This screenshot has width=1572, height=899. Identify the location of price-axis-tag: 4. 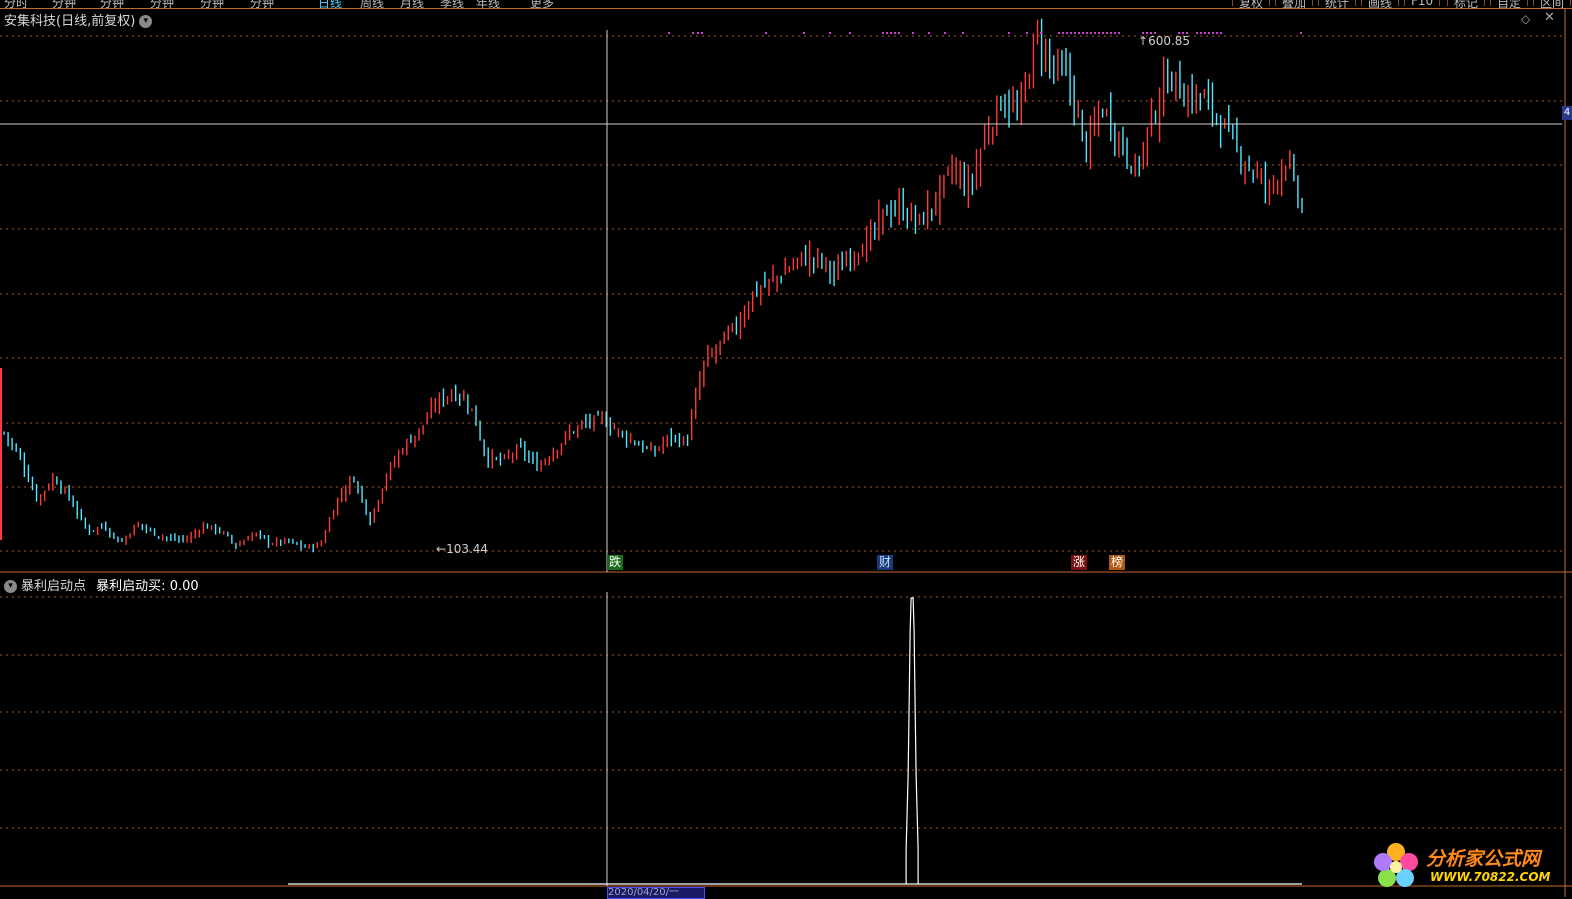
(1567, 113).